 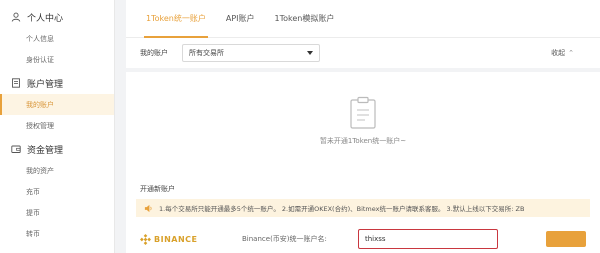 I want to click on account-filter-bar: 我的账户 所有交易所 收起 ⌃, so click(x=363, y=53).